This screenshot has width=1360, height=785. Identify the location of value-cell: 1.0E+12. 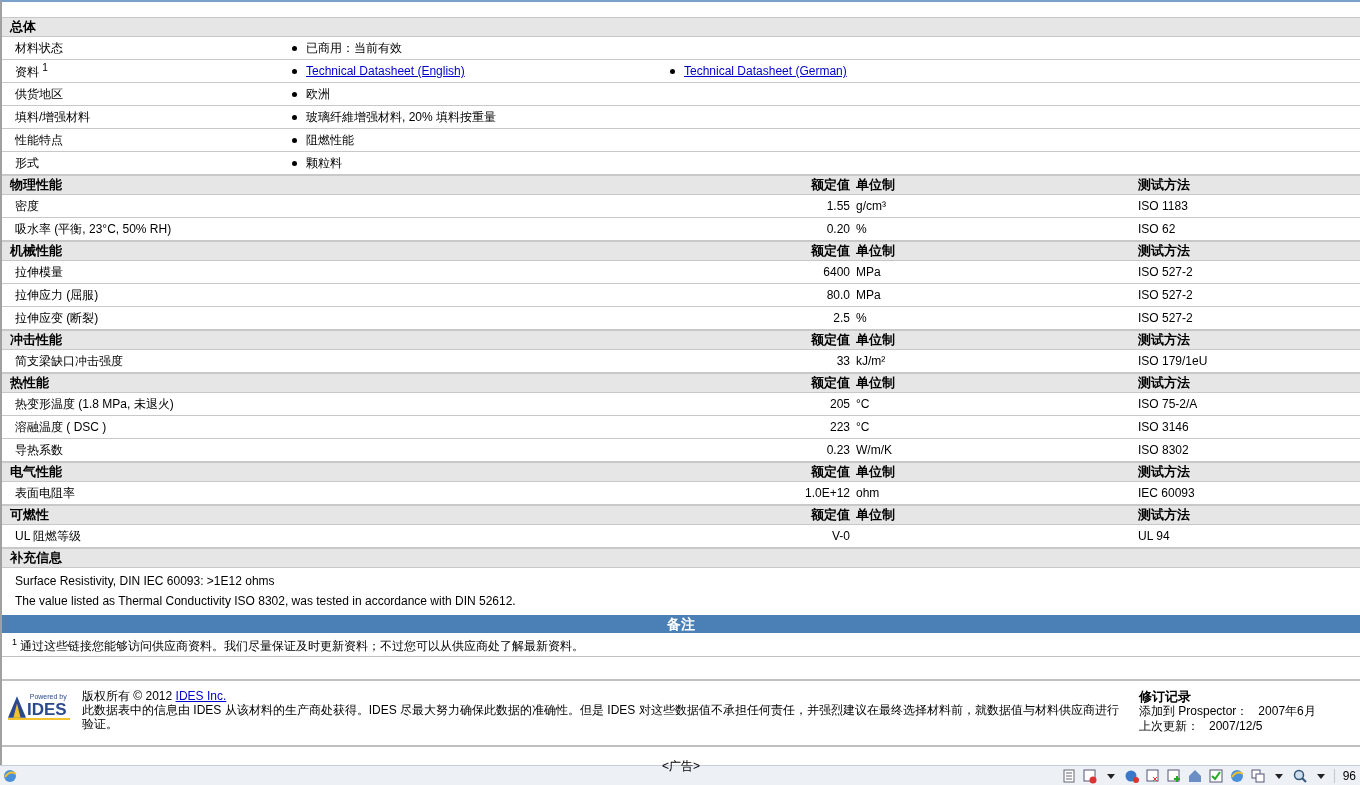
(827, 493).